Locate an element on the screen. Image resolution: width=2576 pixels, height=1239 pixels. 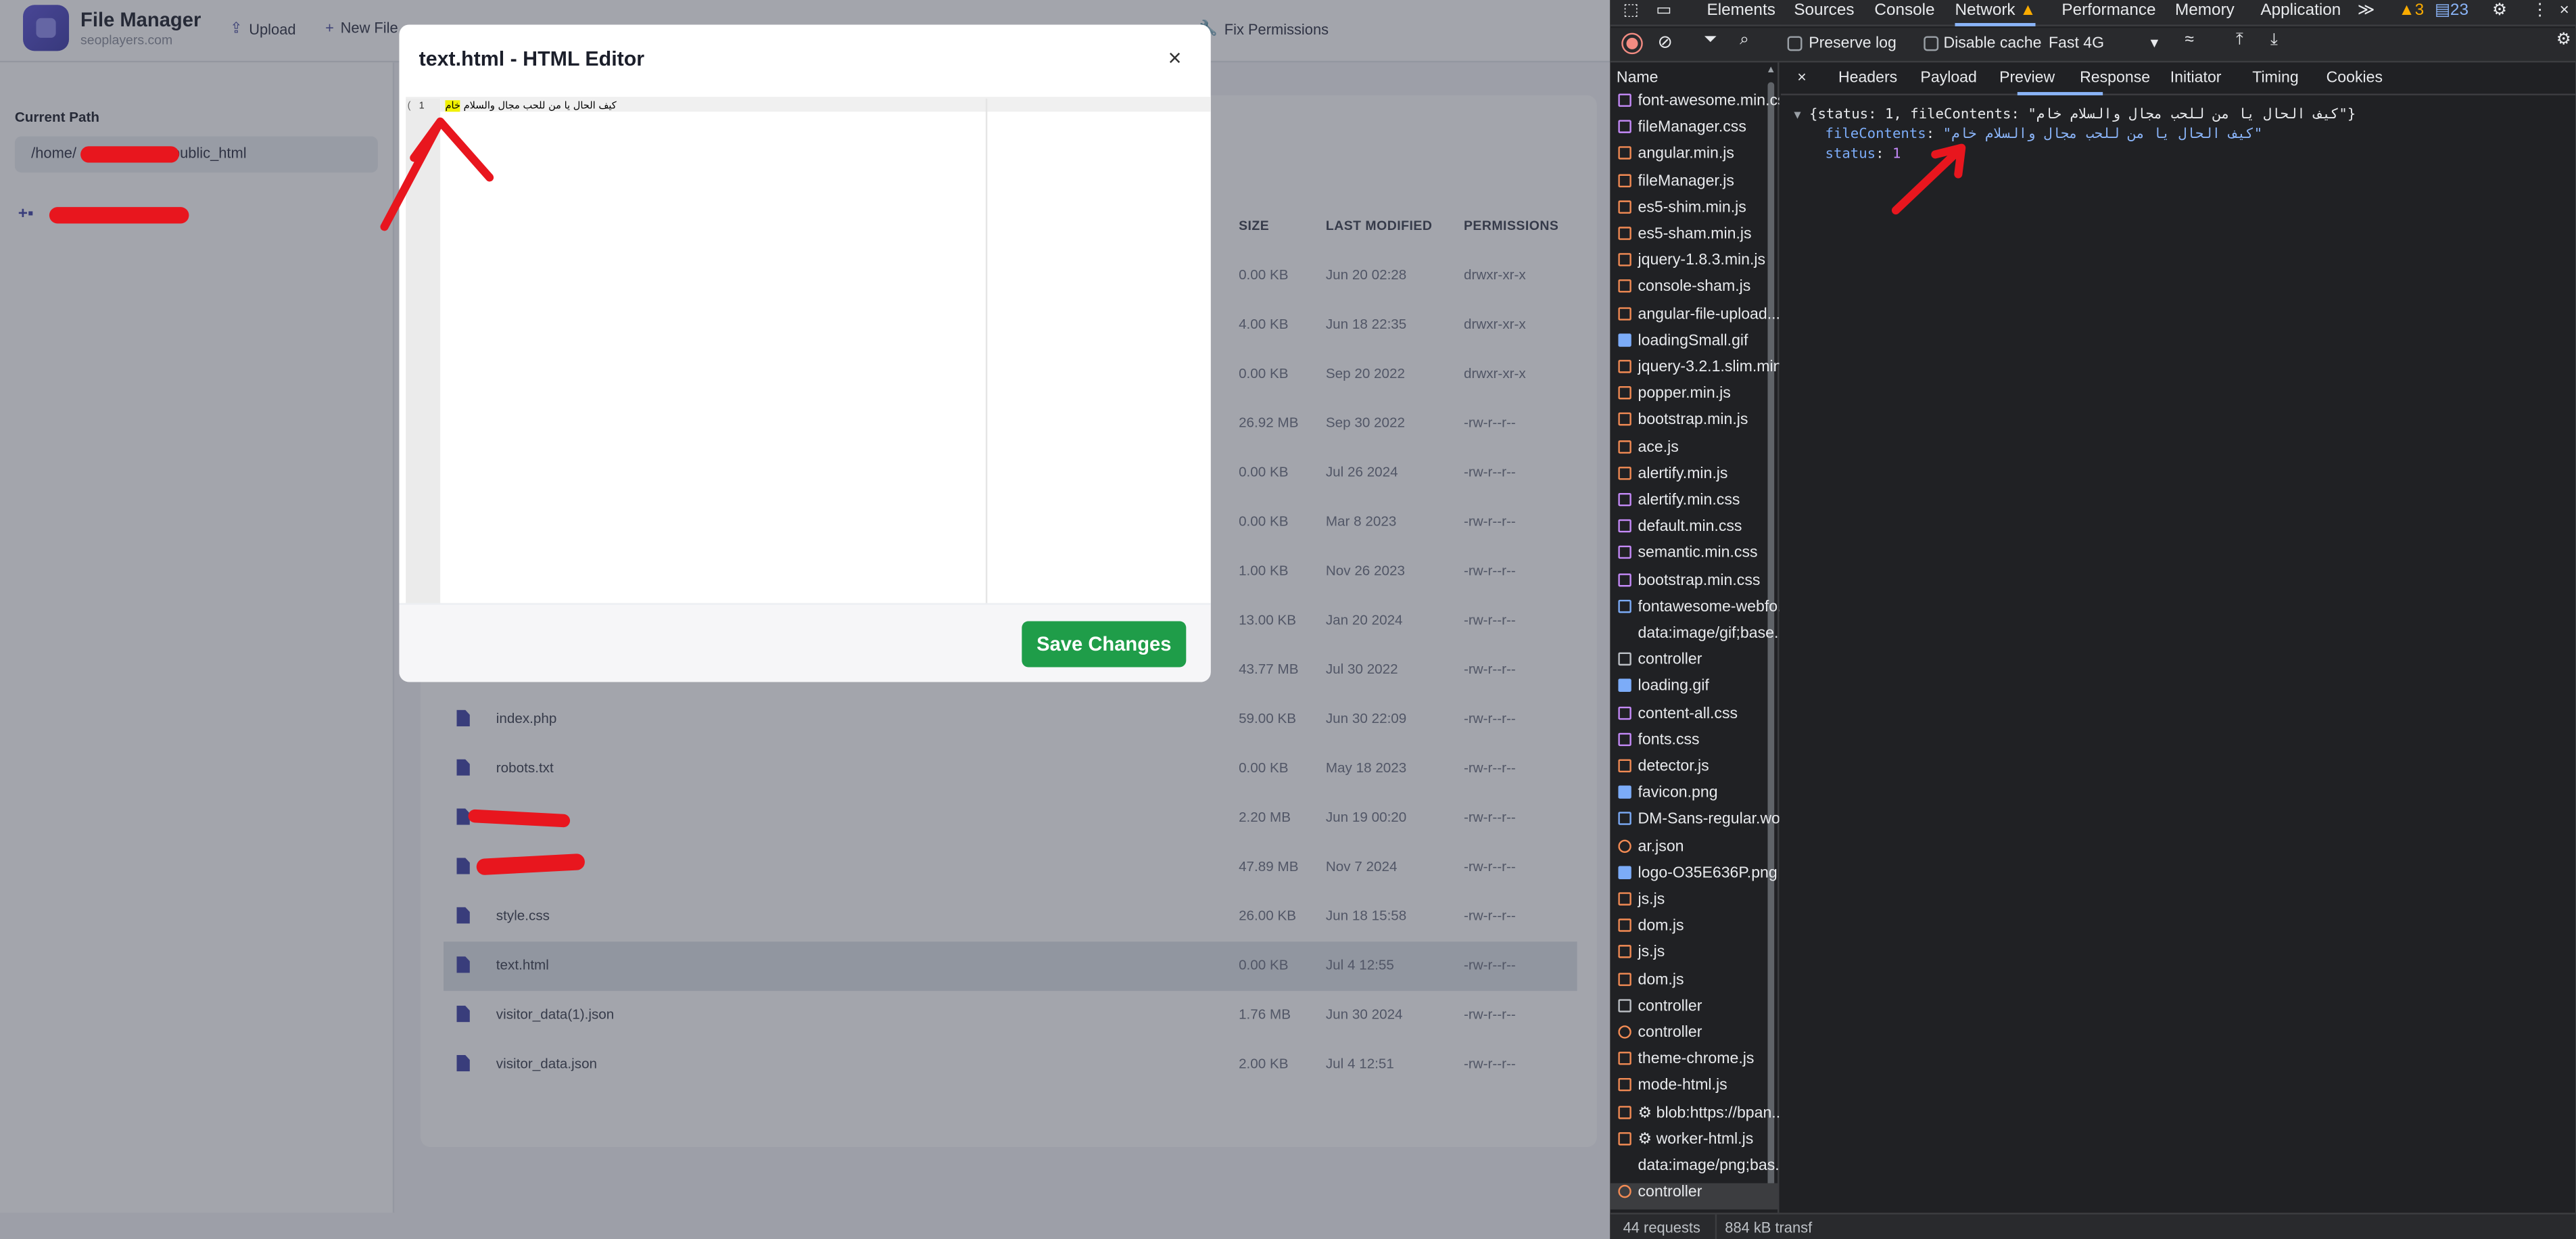
request-item: ar.json is located at coordinates (1698, 850).